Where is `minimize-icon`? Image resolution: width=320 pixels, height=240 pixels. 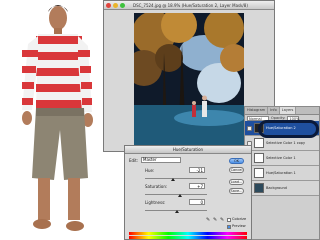
minimize-icon is located at coordinates (115, 5).